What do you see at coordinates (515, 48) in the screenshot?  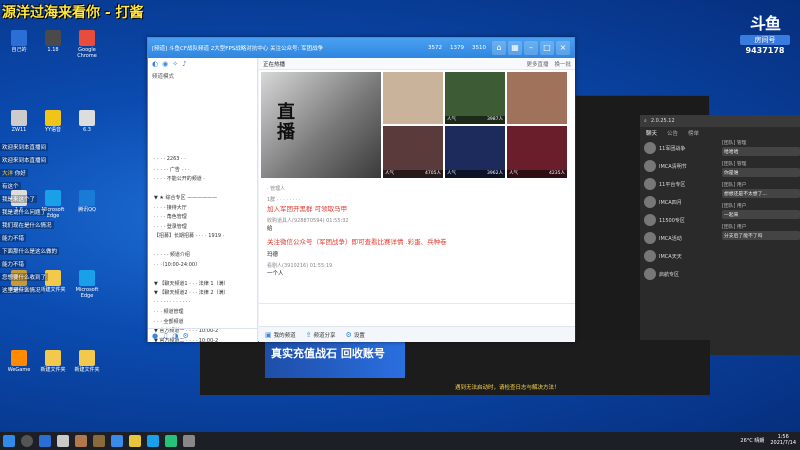 I see `grid-icon: ▦` at bounding box center [515, 48].